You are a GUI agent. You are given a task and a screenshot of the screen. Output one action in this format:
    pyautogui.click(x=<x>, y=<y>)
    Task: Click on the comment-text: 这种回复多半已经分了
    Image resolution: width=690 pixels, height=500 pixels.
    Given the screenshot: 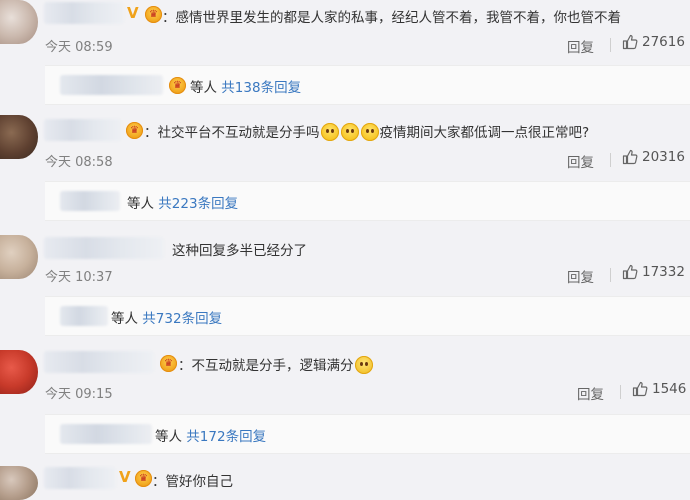 What is the action you would take?
    pyautogui.click(x=239, y=251)
    